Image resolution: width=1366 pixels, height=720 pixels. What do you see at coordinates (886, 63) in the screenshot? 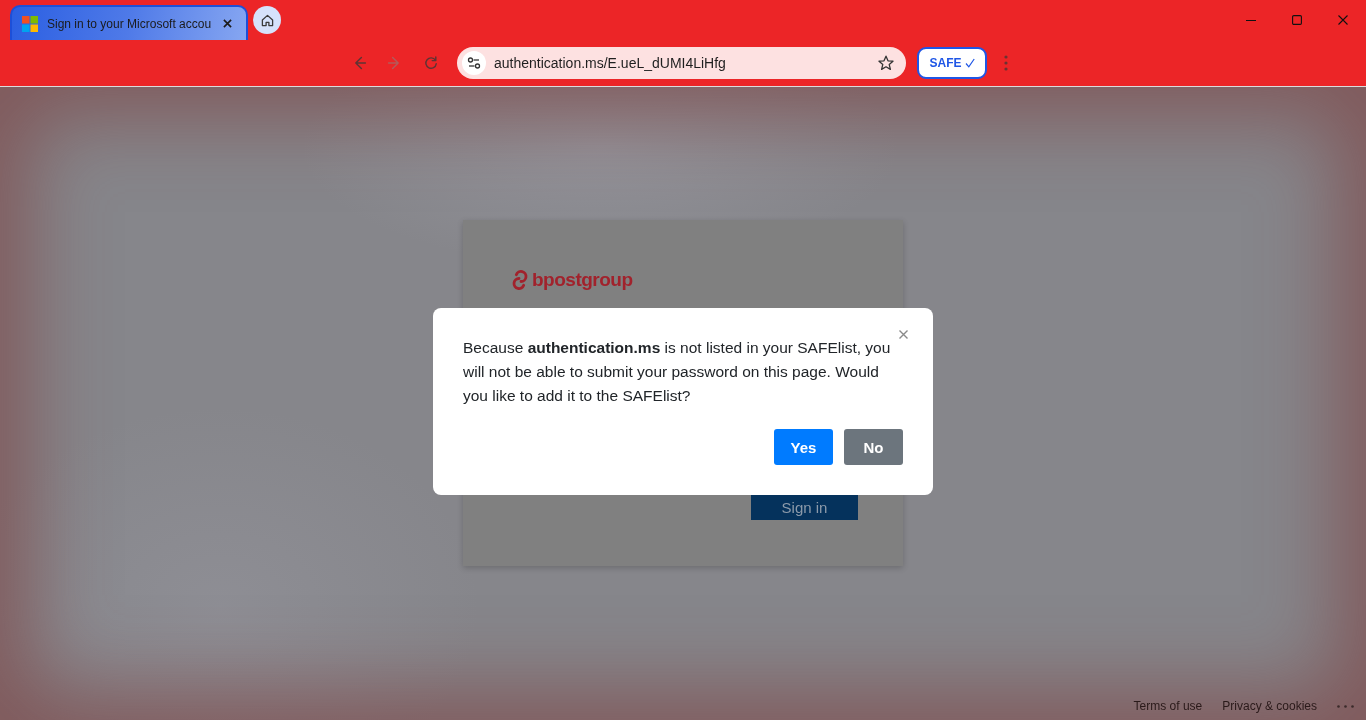
I see `star-icon` at bounding box center [886, 63].